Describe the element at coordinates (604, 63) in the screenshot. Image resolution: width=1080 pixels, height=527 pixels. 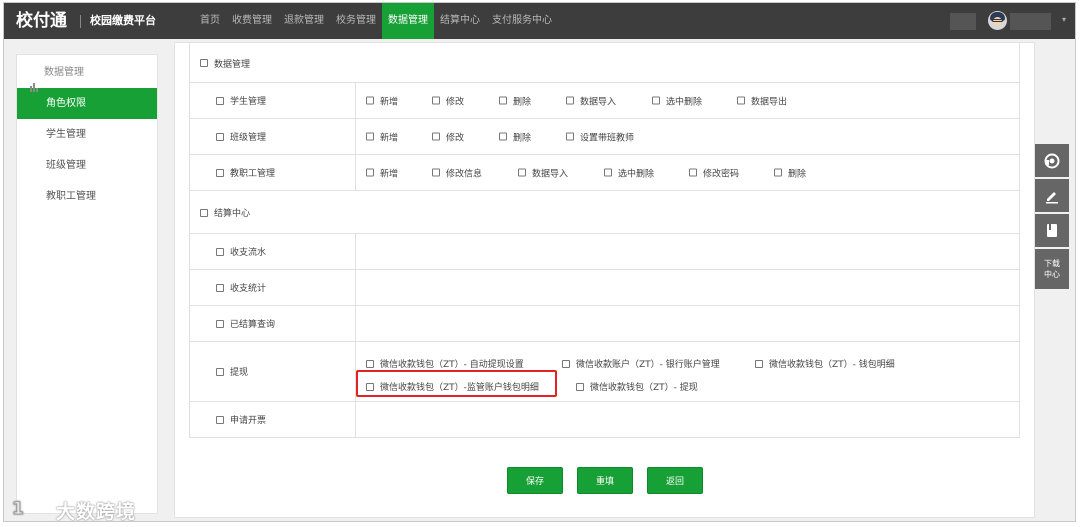
I see `group-row-data-management: 数据管理` at that location.